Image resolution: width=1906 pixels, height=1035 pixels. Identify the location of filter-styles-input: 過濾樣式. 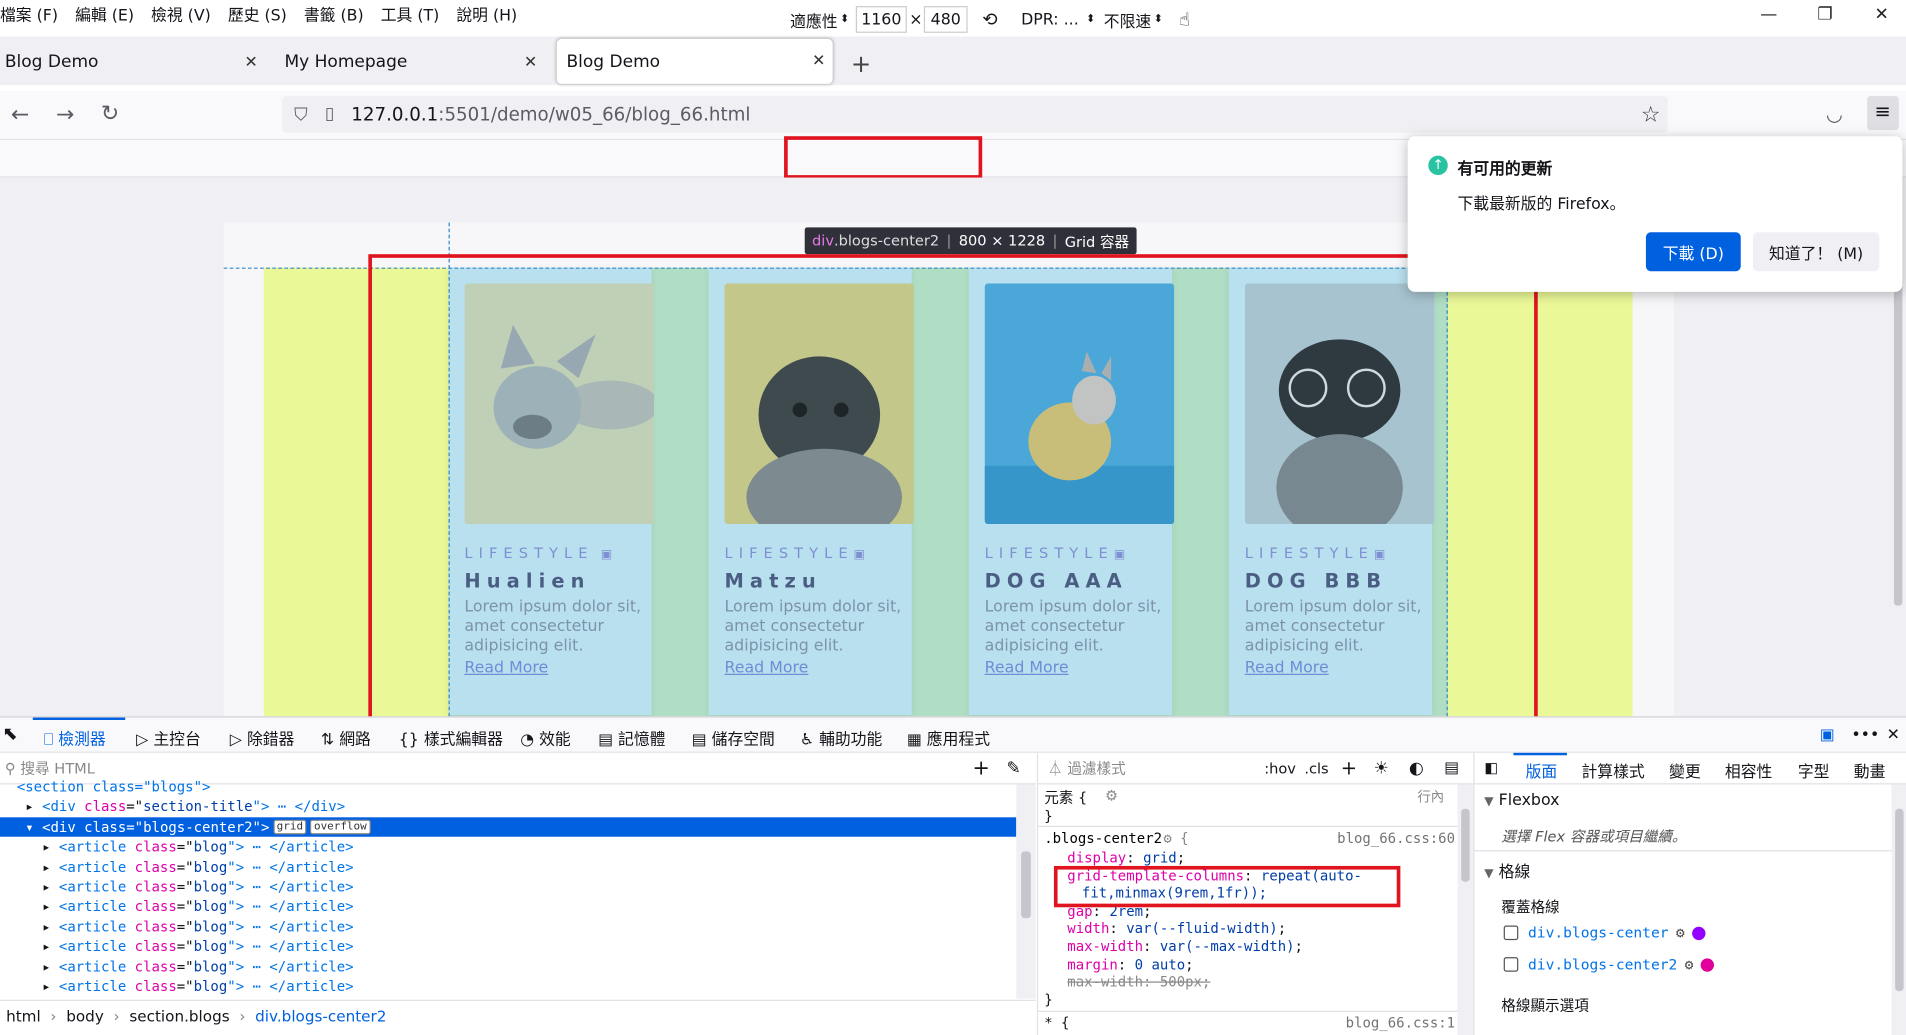
(1096, 768).